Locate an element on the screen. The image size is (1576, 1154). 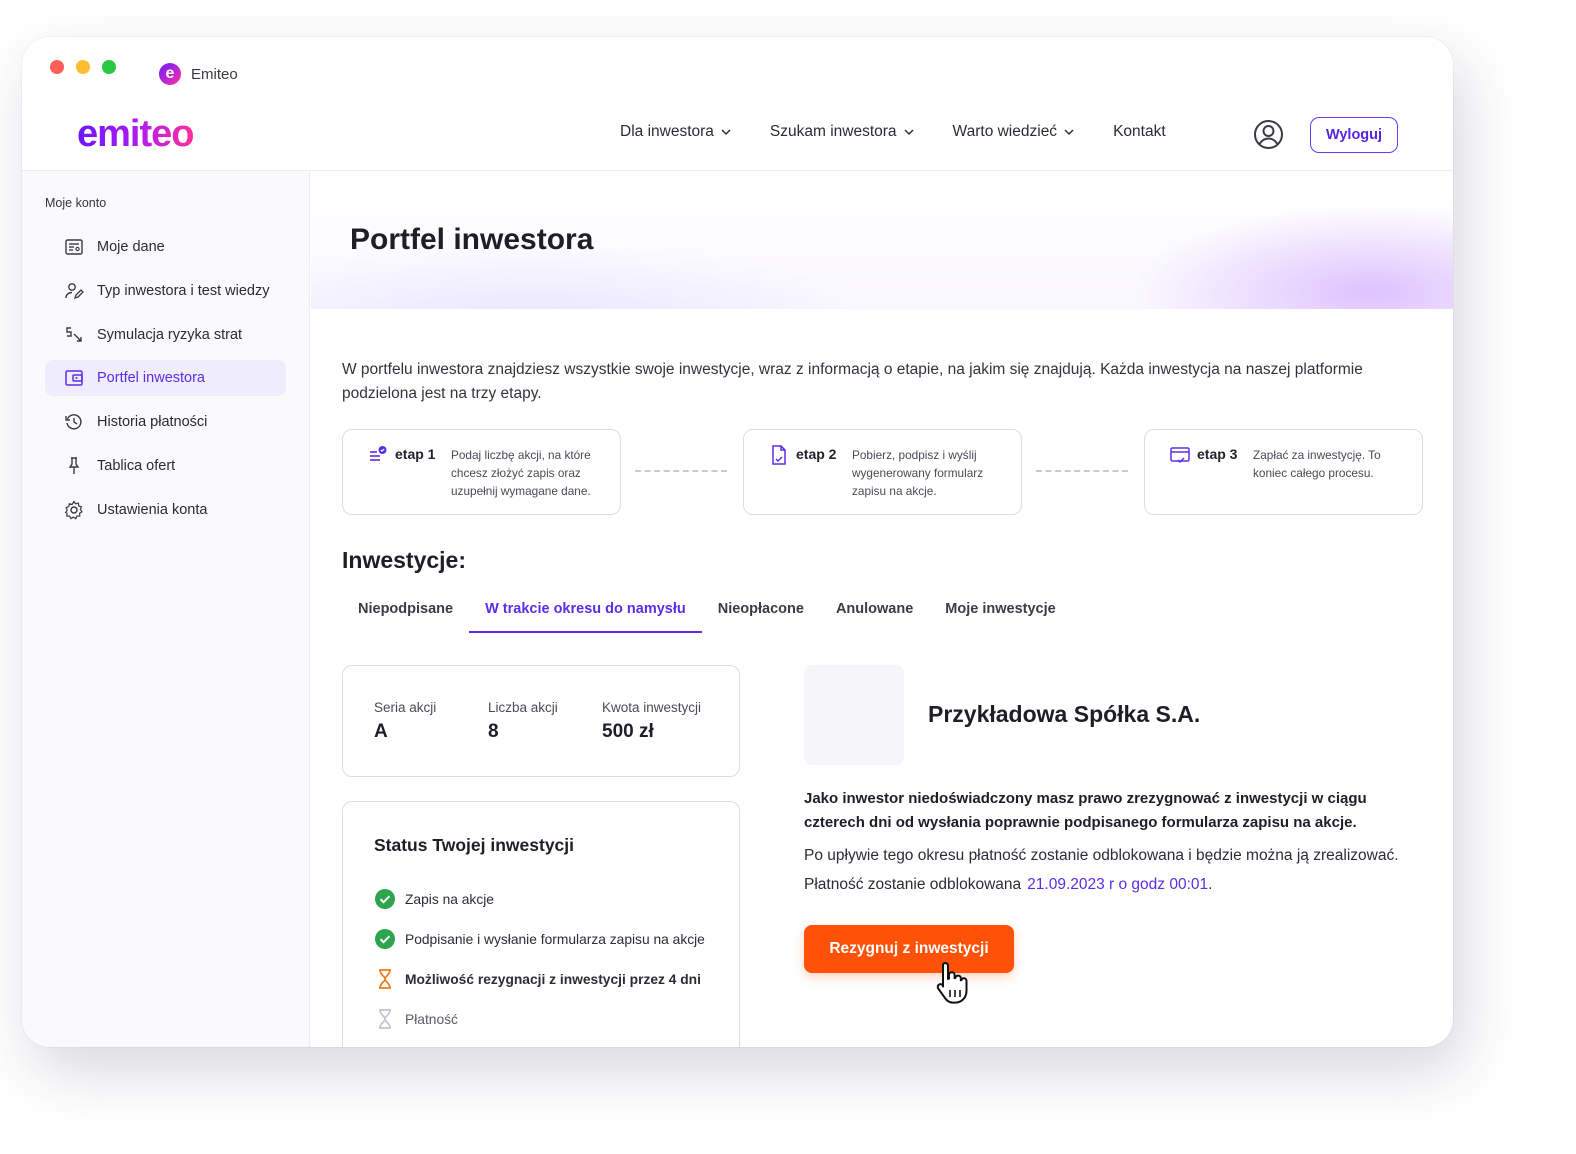
sidebar-item-label: Historia płatności is located at coordinates (152, 422).